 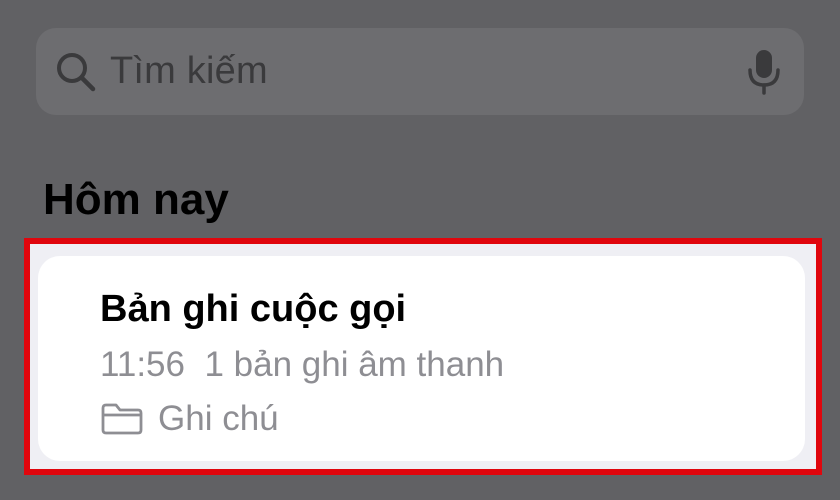 What do you see at coordinates (142, 364) in the screenshot?
I see `note-time: 11:56` at bounding box center [142, 364].